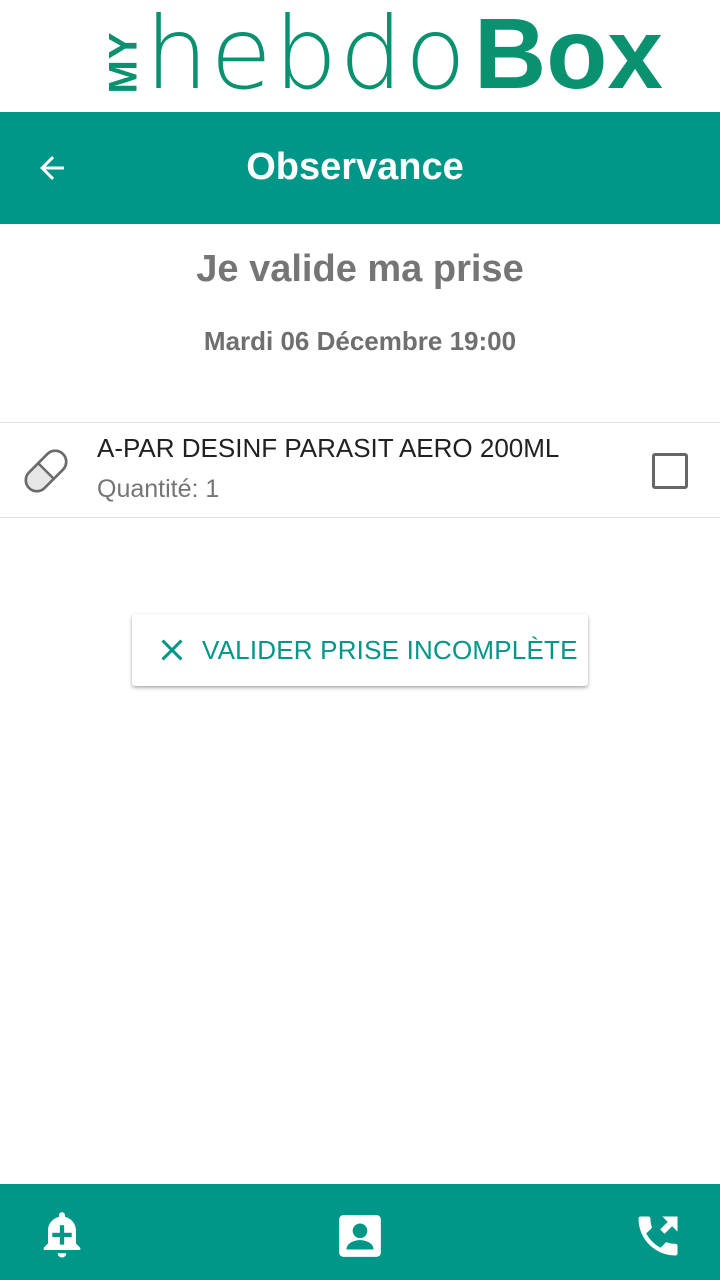  Describe the element at coordinates (360, 341) in the screenshot. I see `dose-datetime: Mardi 06 Décembre 19:00` at that location.